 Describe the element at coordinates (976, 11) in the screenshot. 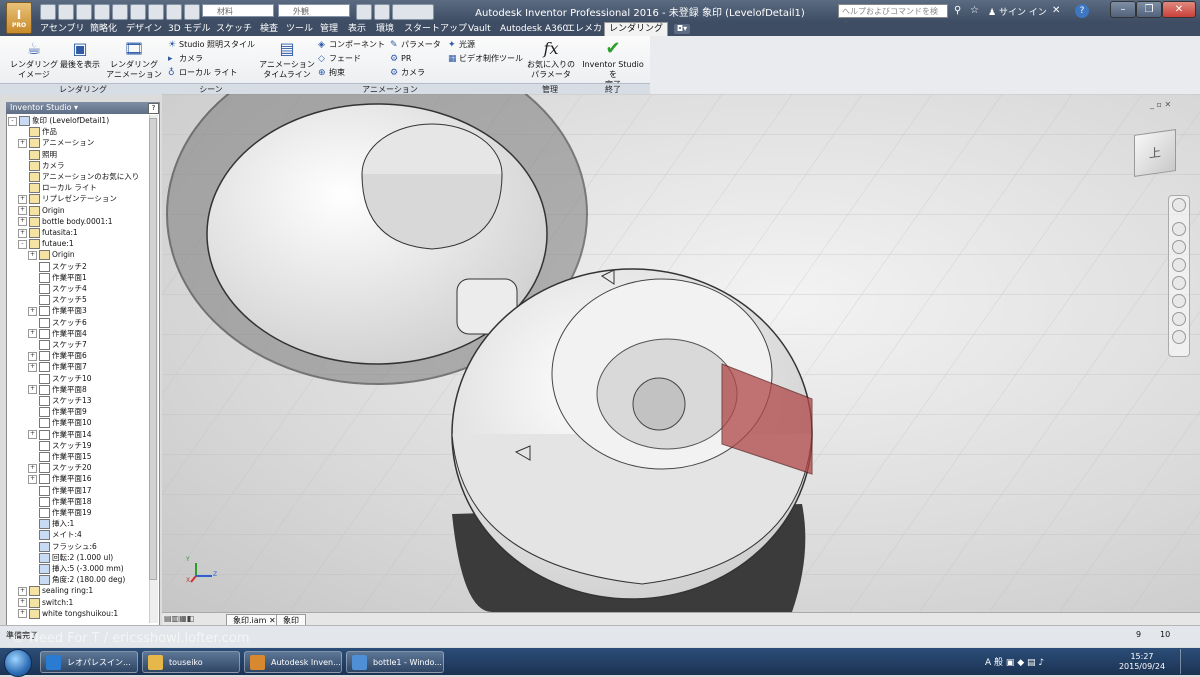

I see `communication-center-icon: ☆` at that location.